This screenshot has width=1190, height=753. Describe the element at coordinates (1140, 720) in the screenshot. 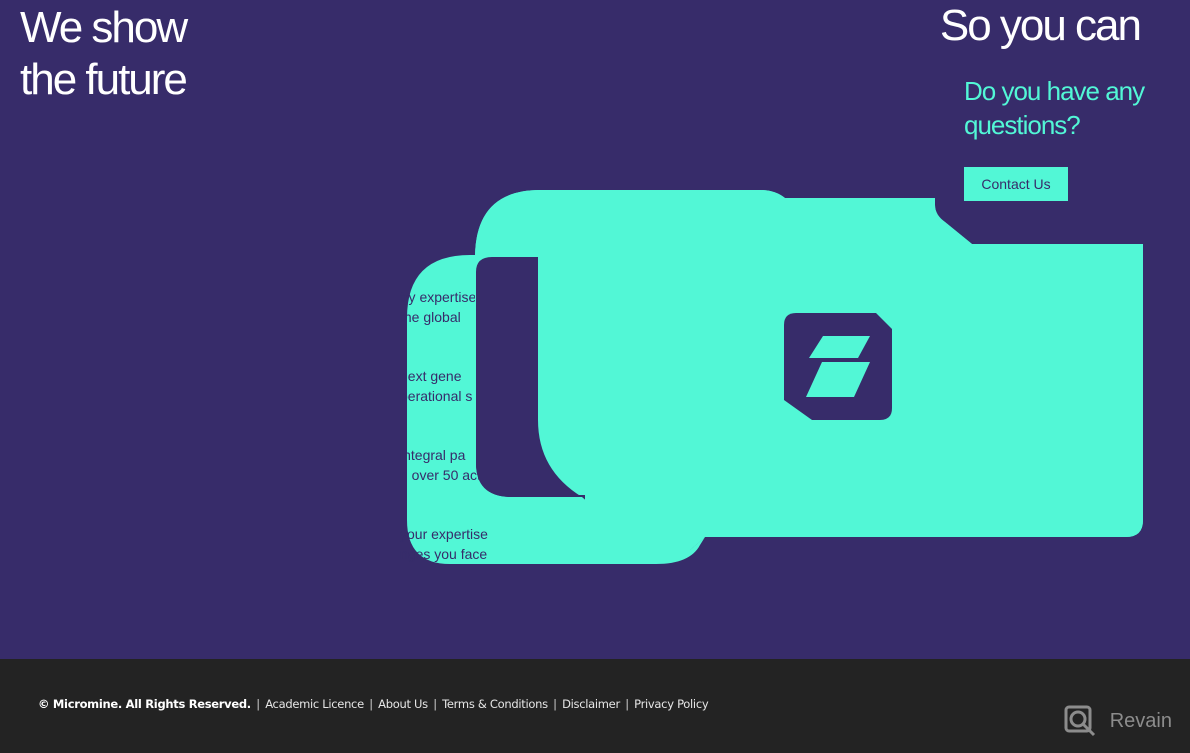

I see `revain-label: Revain` at that location.